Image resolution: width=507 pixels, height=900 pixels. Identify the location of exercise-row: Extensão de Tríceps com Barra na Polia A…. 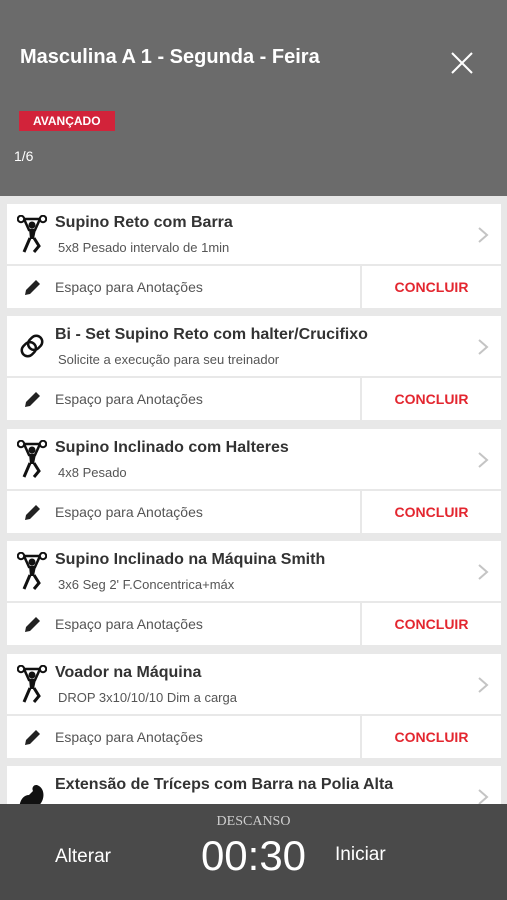
(254, 785).